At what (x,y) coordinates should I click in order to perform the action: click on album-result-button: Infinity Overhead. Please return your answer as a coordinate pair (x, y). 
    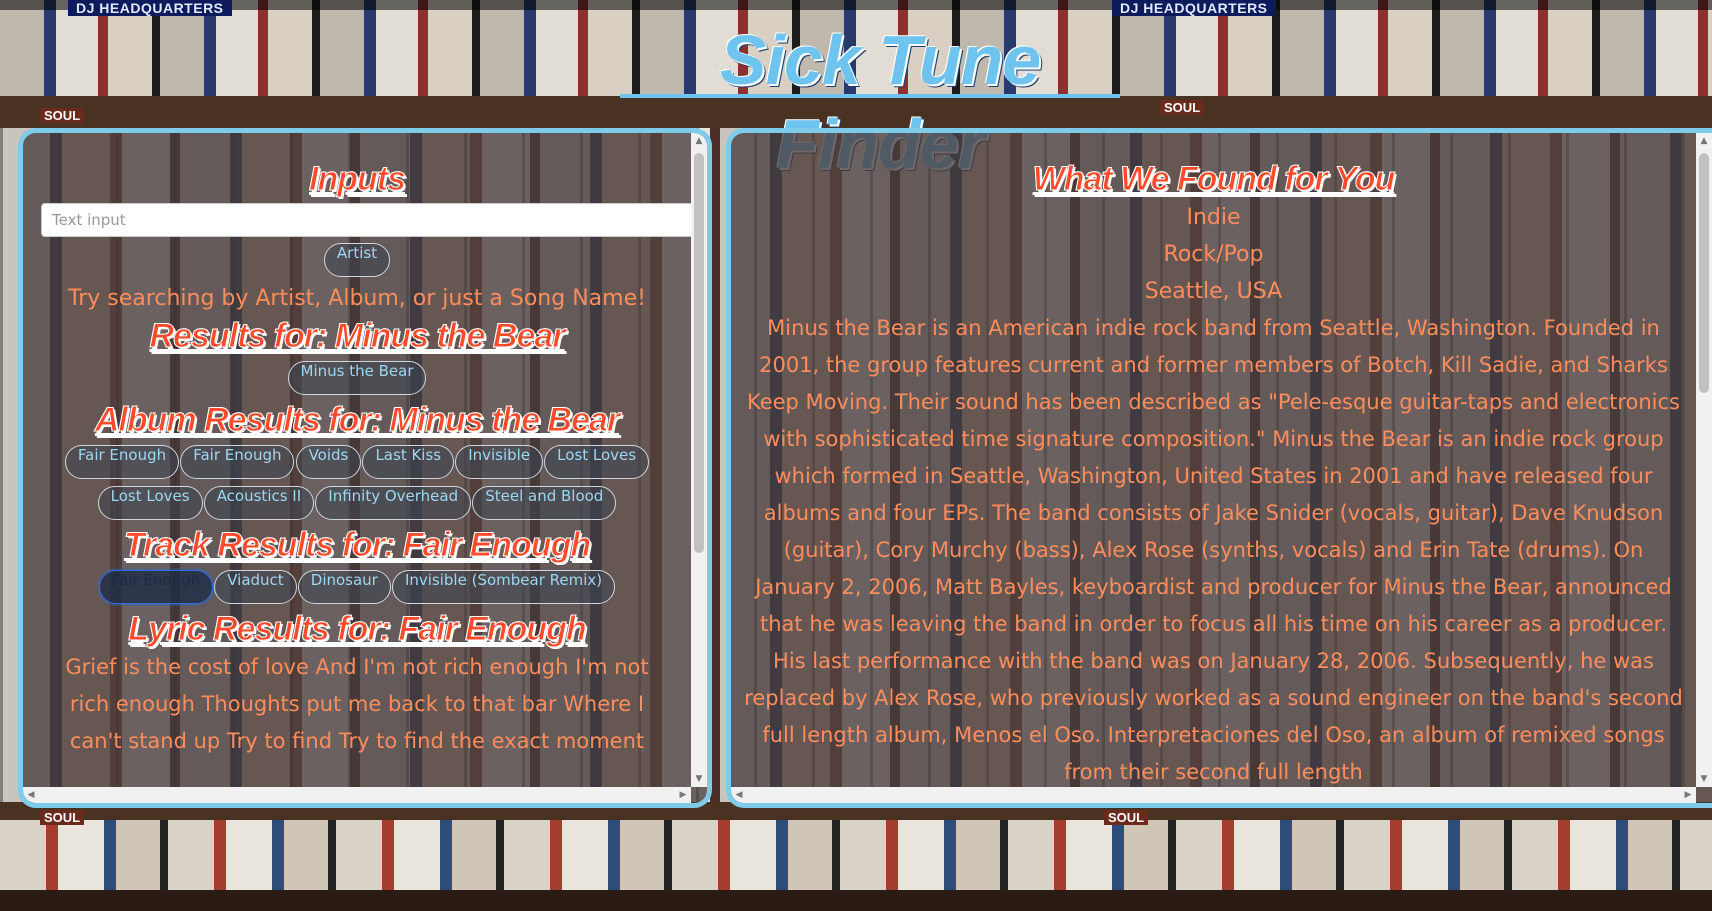
    Looking at the image, I should click on (393, 503).